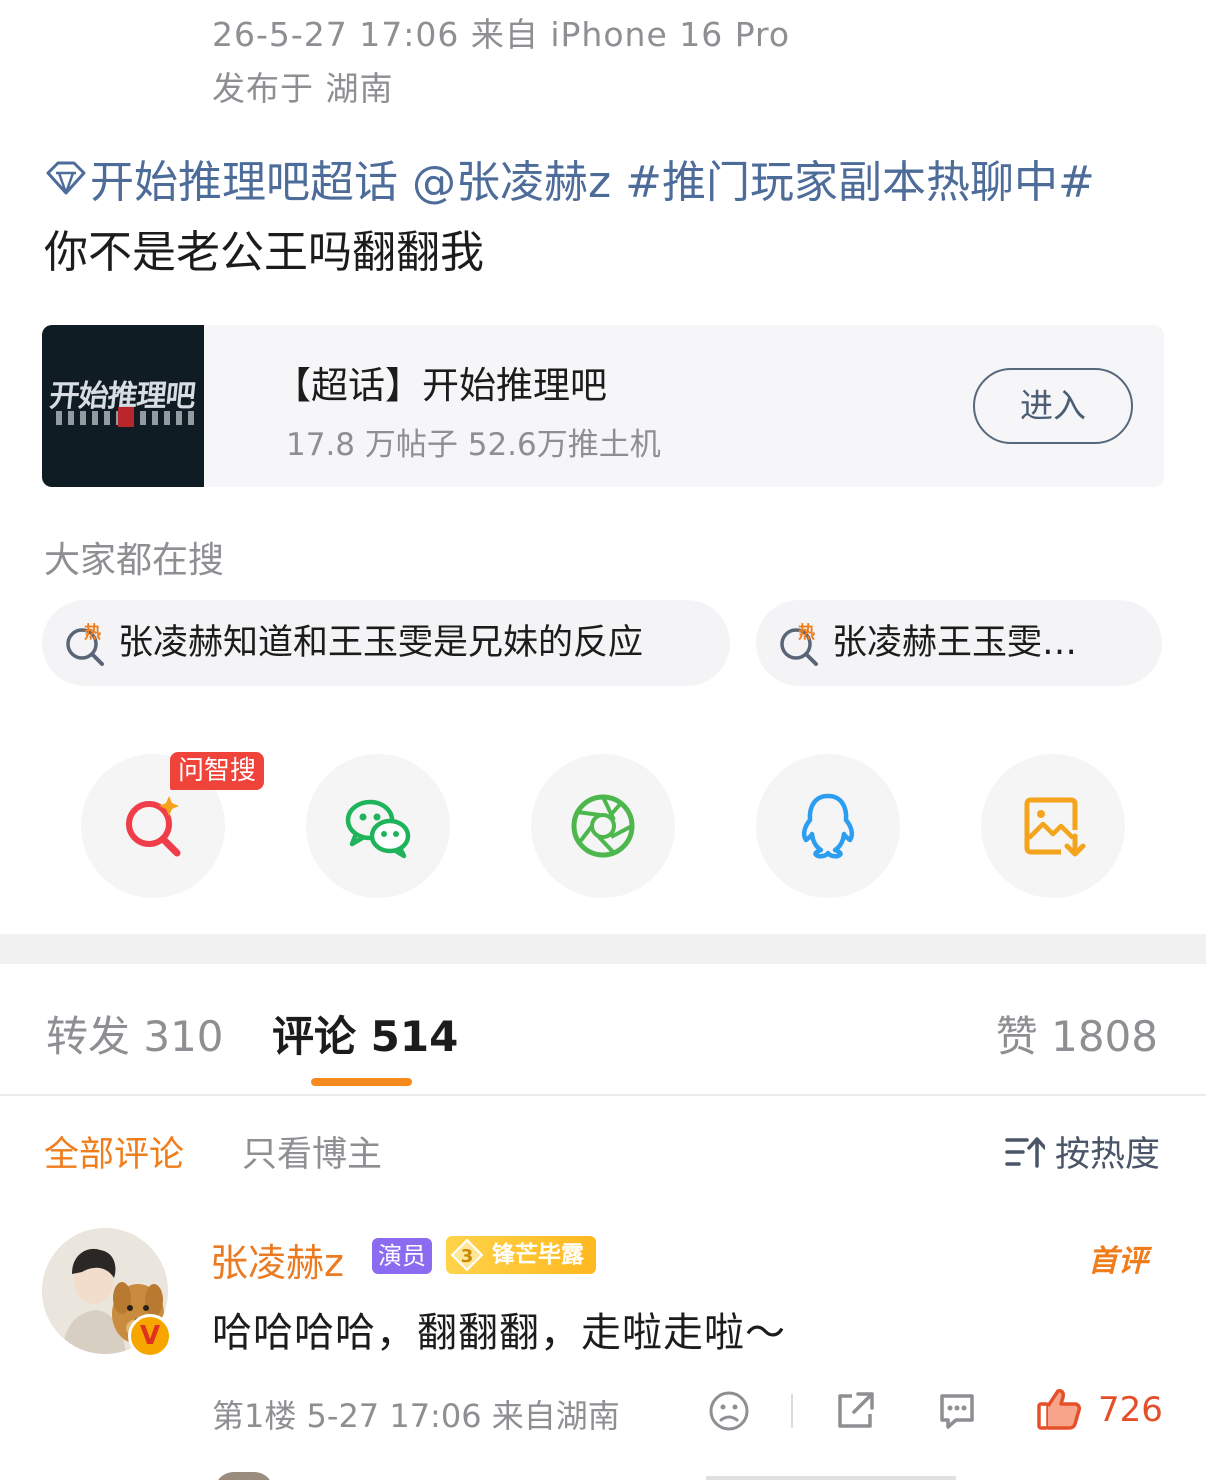 The image size is (1206, 1480). I want to click on supertopic-gem-icon, so click(66, 178).